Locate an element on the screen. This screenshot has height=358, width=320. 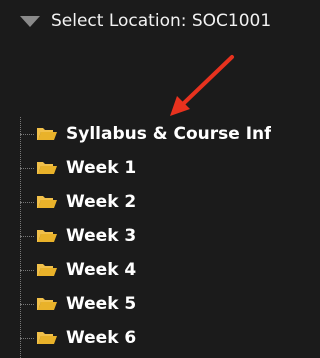
tree-item-week-6: Week 6 is located at coordinates (78, 338).